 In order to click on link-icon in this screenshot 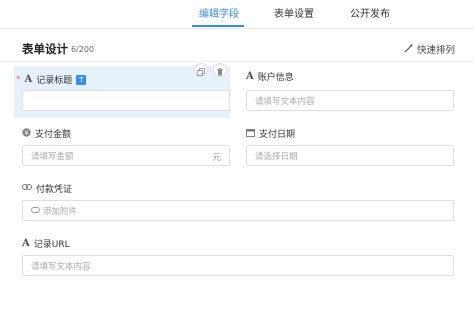, I will do `click(27, 188)`.